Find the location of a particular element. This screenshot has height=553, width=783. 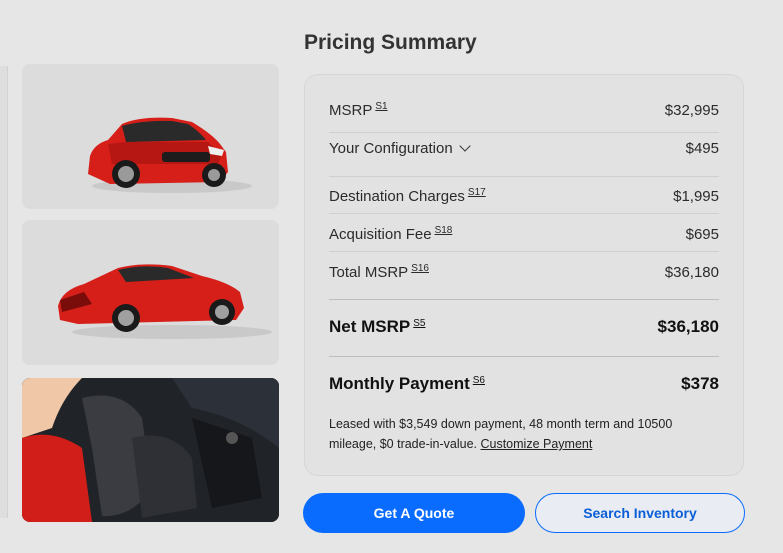

msrp-footnote-link: S1 is located at coordinates (381, 106).